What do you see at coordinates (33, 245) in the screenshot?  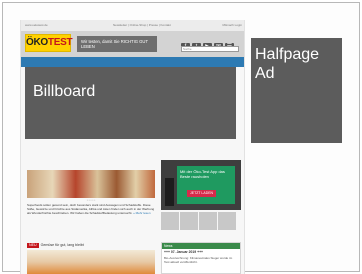 I see `section-tag: NEU` at bounding box center [33, 245].